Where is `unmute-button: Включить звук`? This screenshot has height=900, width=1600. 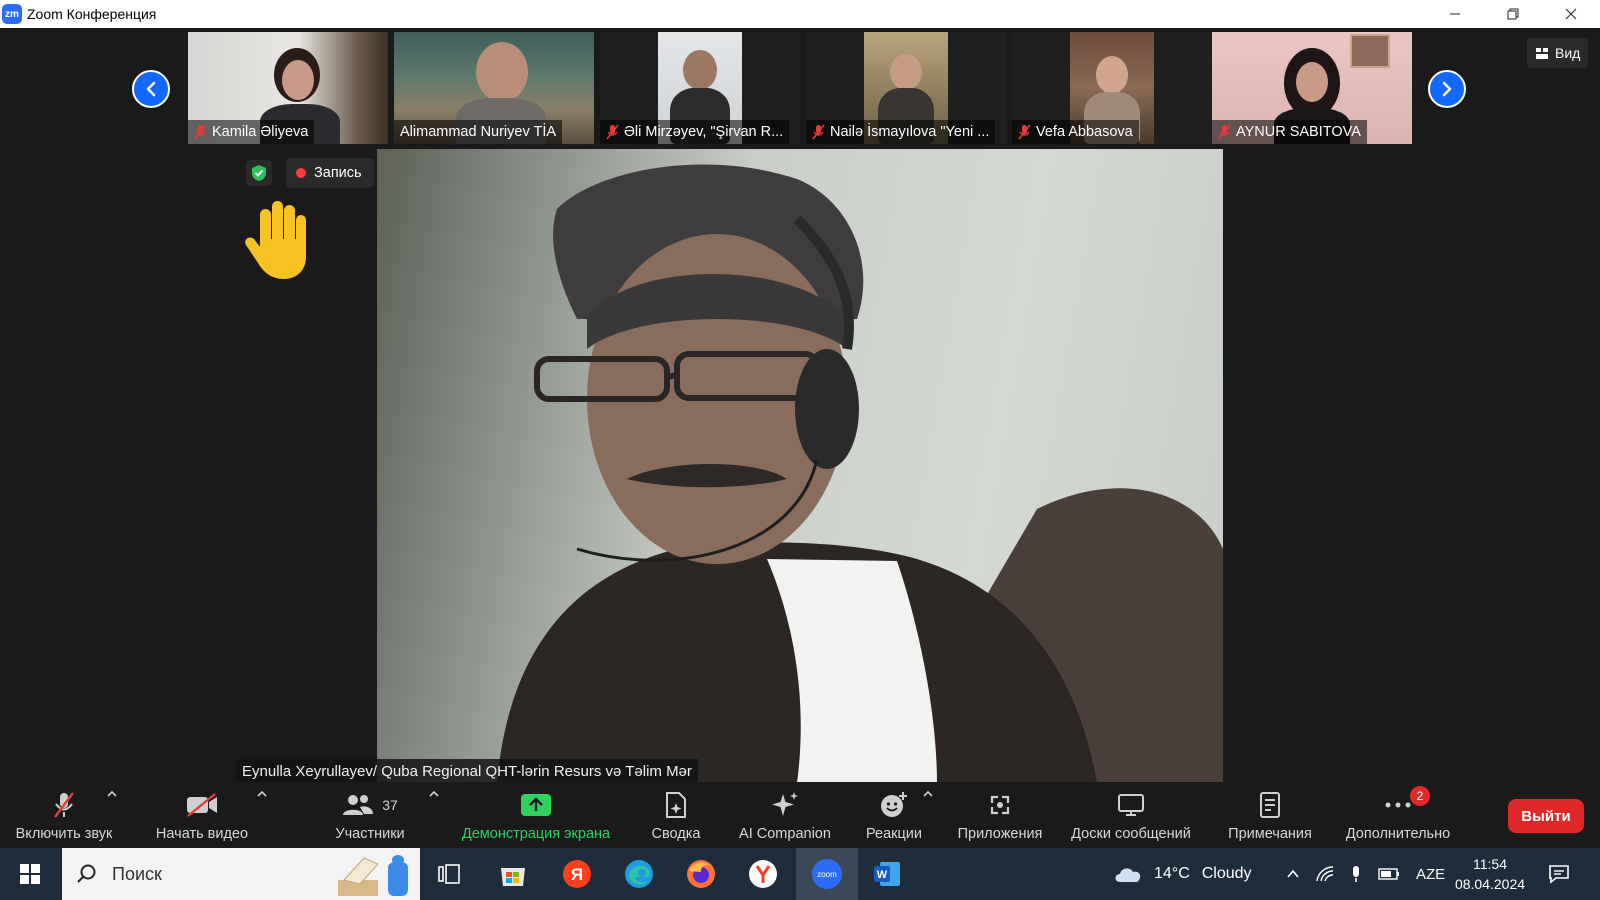 unmute-button: Включить звук is located at coordinates (64, 815).